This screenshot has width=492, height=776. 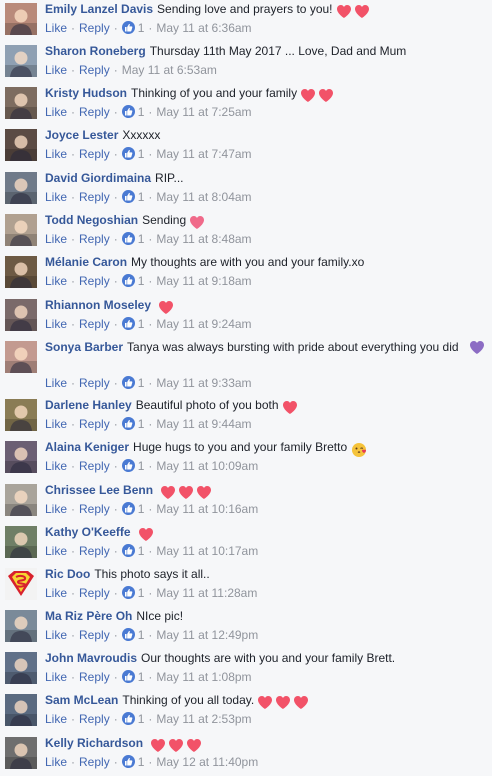 I want to click on comment-author-link: Ma Riz Père Oh, so click(x=88, y=616).